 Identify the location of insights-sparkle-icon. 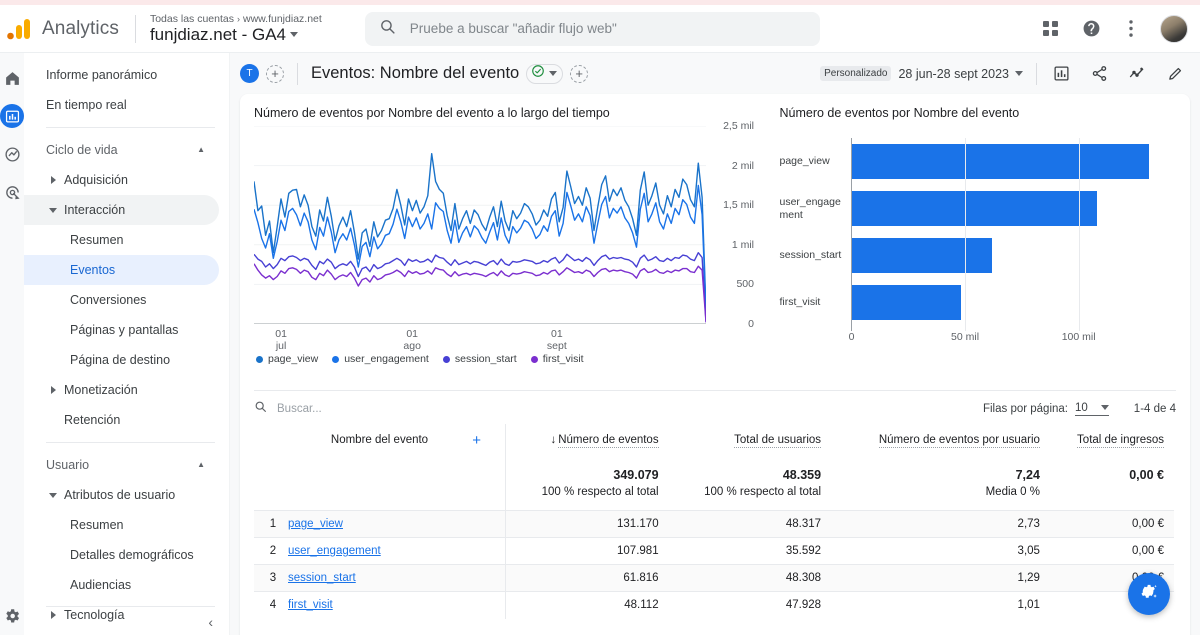
(1149, 594).